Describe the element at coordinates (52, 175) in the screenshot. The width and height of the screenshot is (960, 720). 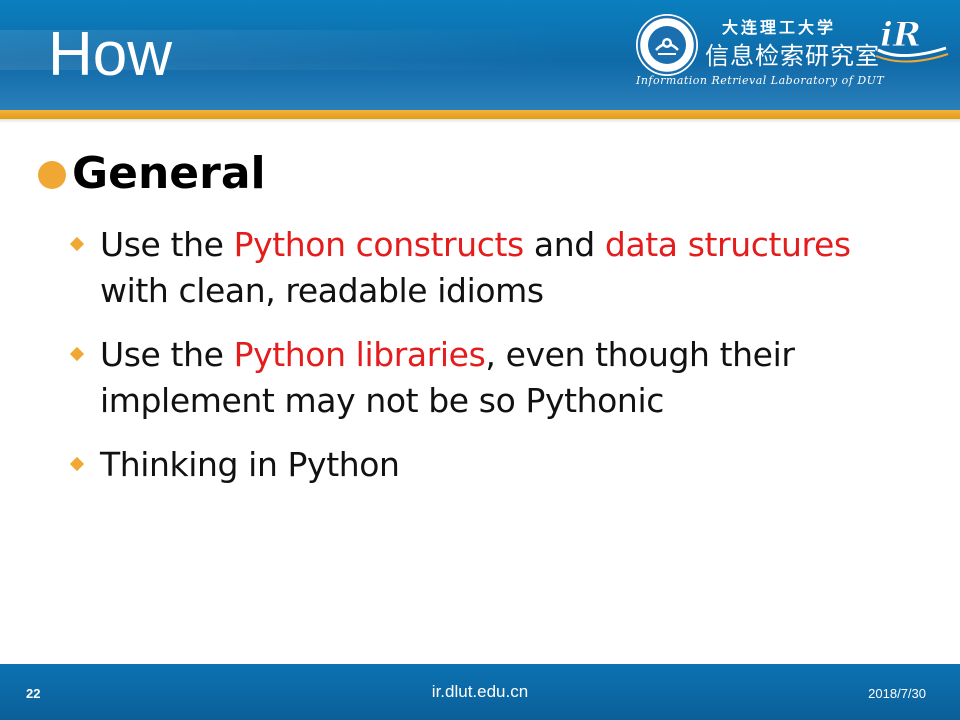
I see `heading-bullet-icon` at that location.